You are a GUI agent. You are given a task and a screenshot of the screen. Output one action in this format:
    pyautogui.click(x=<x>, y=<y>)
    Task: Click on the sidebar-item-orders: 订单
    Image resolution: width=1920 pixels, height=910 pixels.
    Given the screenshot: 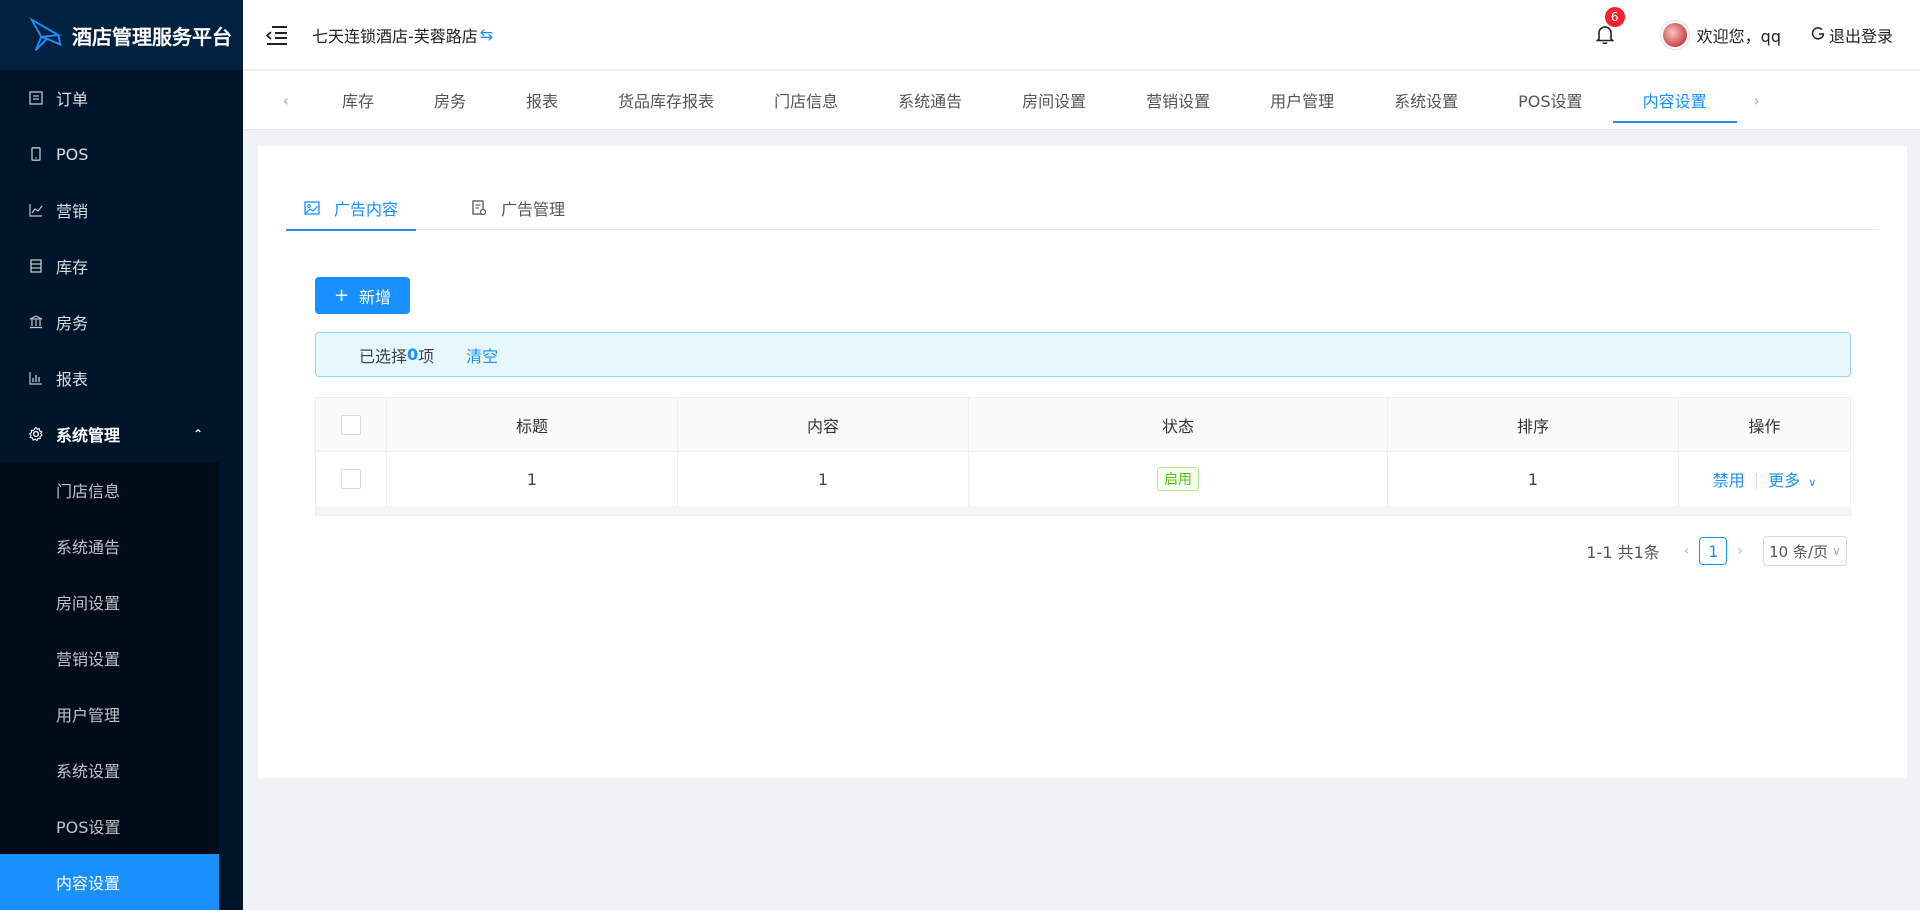 What is the action you would take?
    pyautogui.click(x=121, y=98)
    